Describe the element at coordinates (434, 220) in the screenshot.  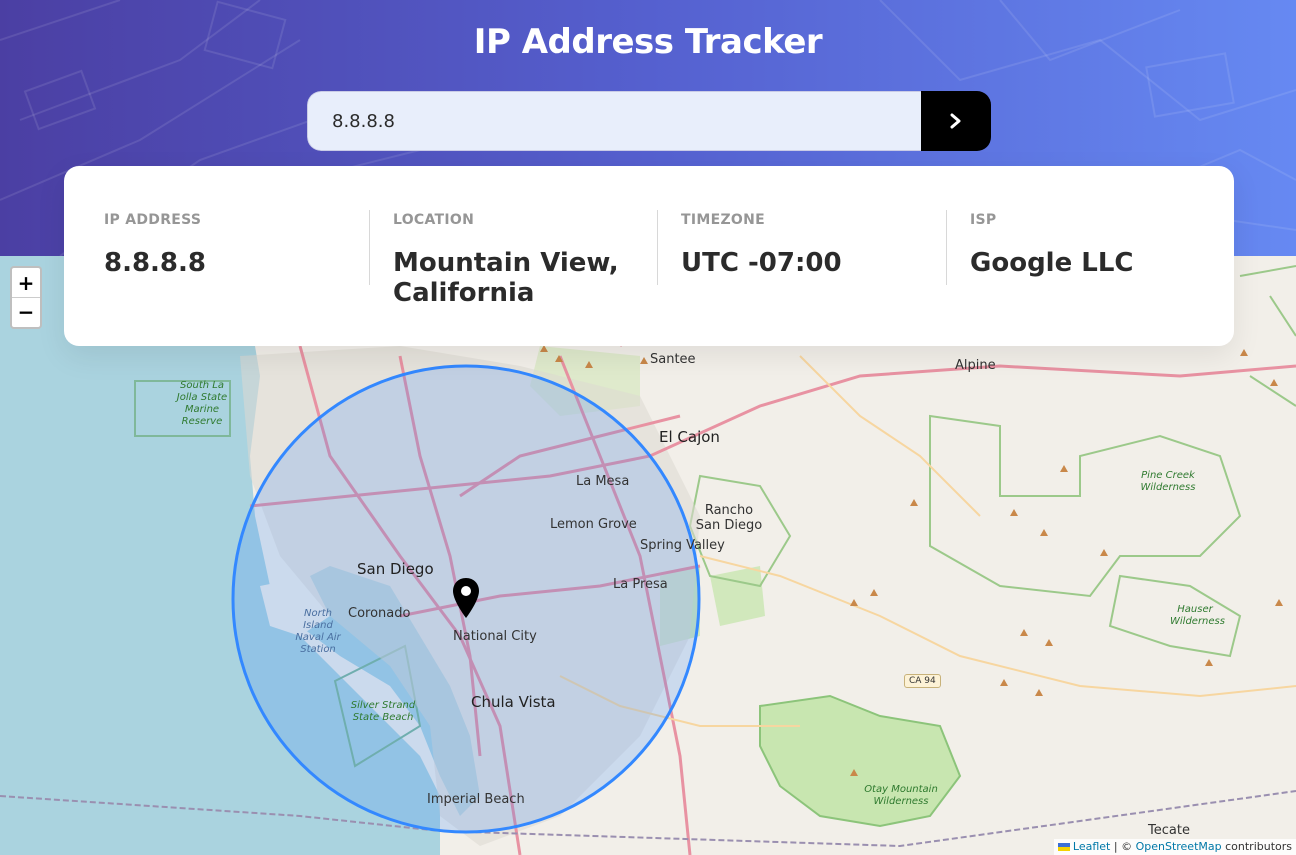
I see `info-location-label: LOCATION` at that location.